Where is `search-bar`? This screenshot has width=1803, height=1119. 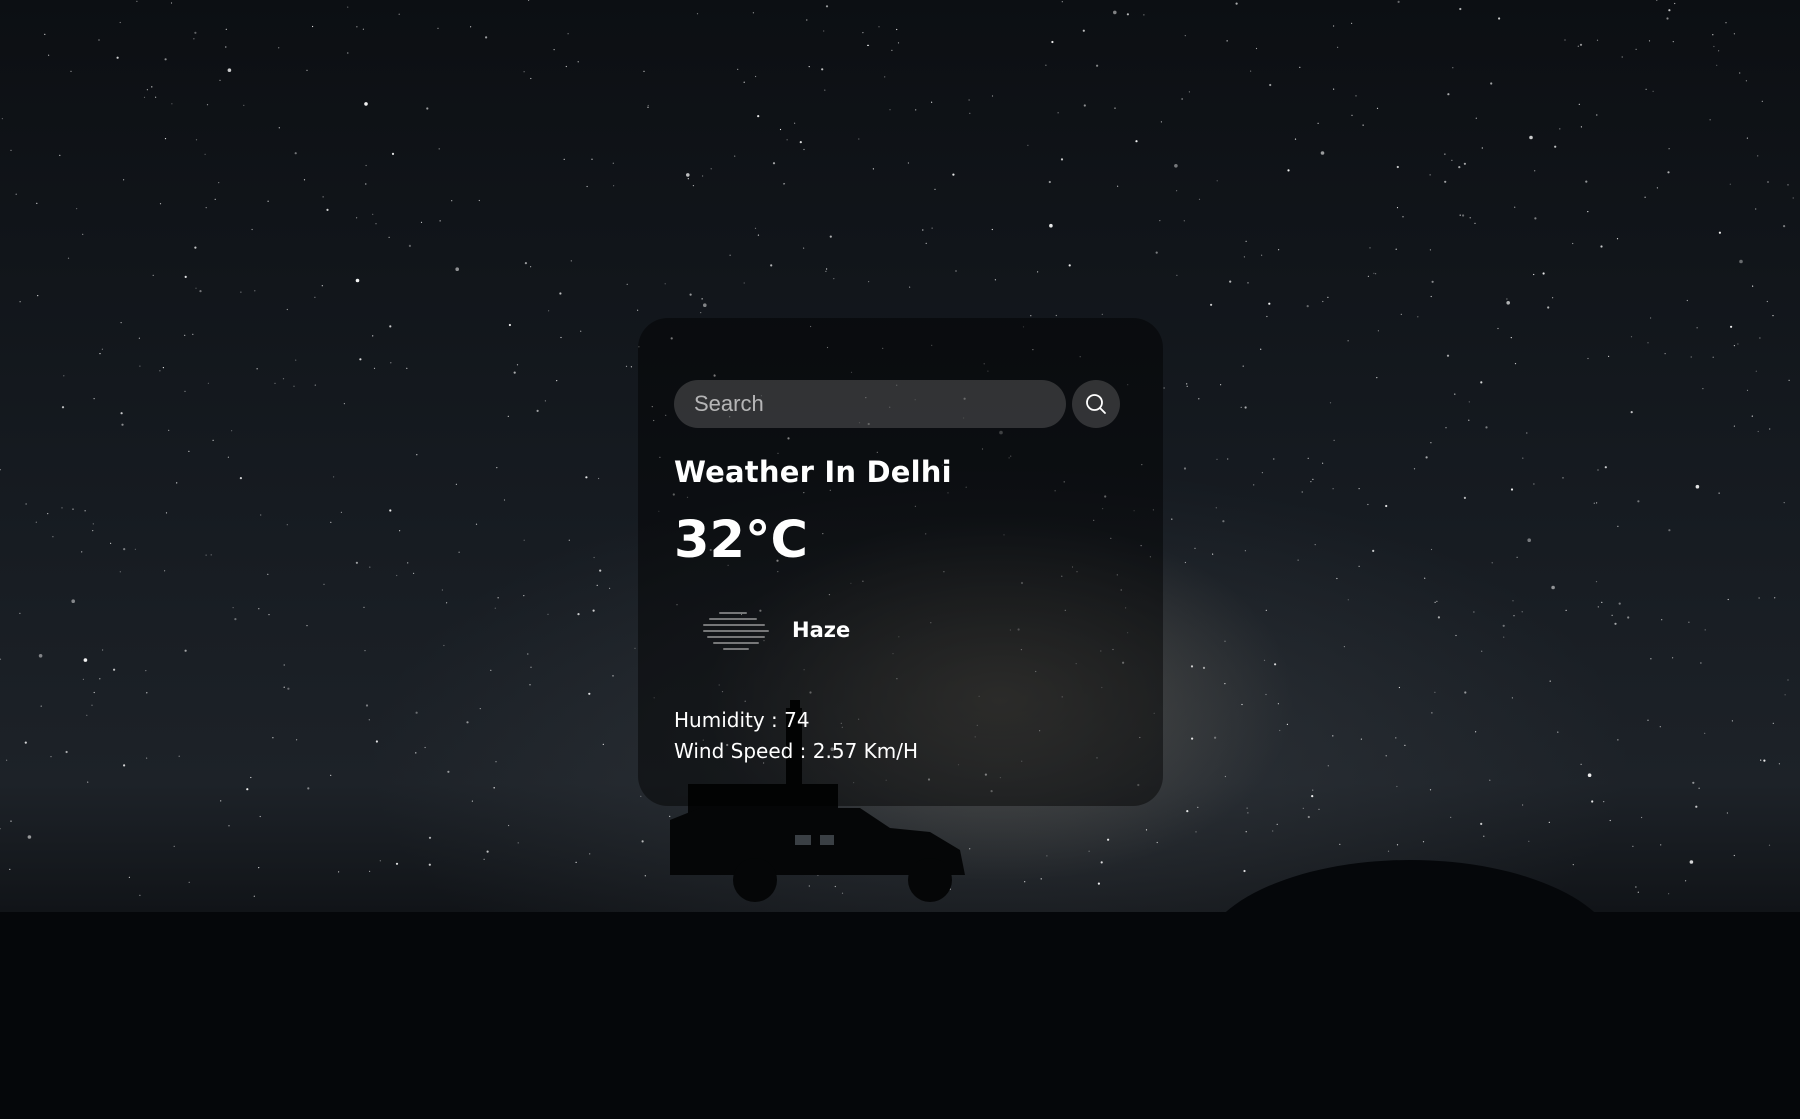
search-bar is located at coordinates (900, 404).